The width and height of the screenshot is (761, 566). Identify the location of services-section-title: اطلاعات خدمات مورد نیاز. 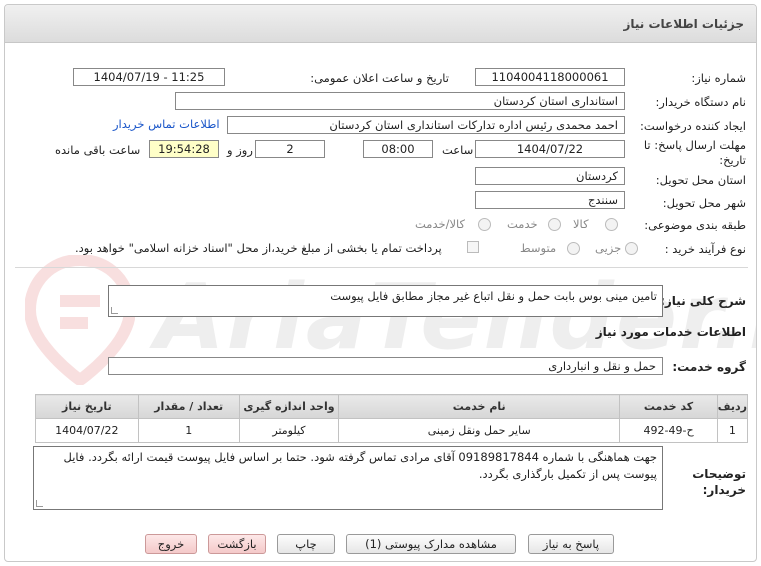
(670, 332).